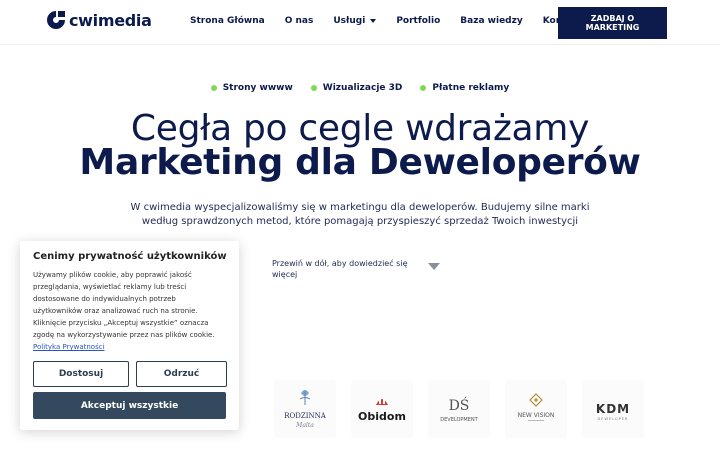 The image size is (720, 450). What do you see at coordinates (129, 405) in the screenshot?
I see `accept-all-button: Akceptuj wszystkie` at bounding box center [129, 405].